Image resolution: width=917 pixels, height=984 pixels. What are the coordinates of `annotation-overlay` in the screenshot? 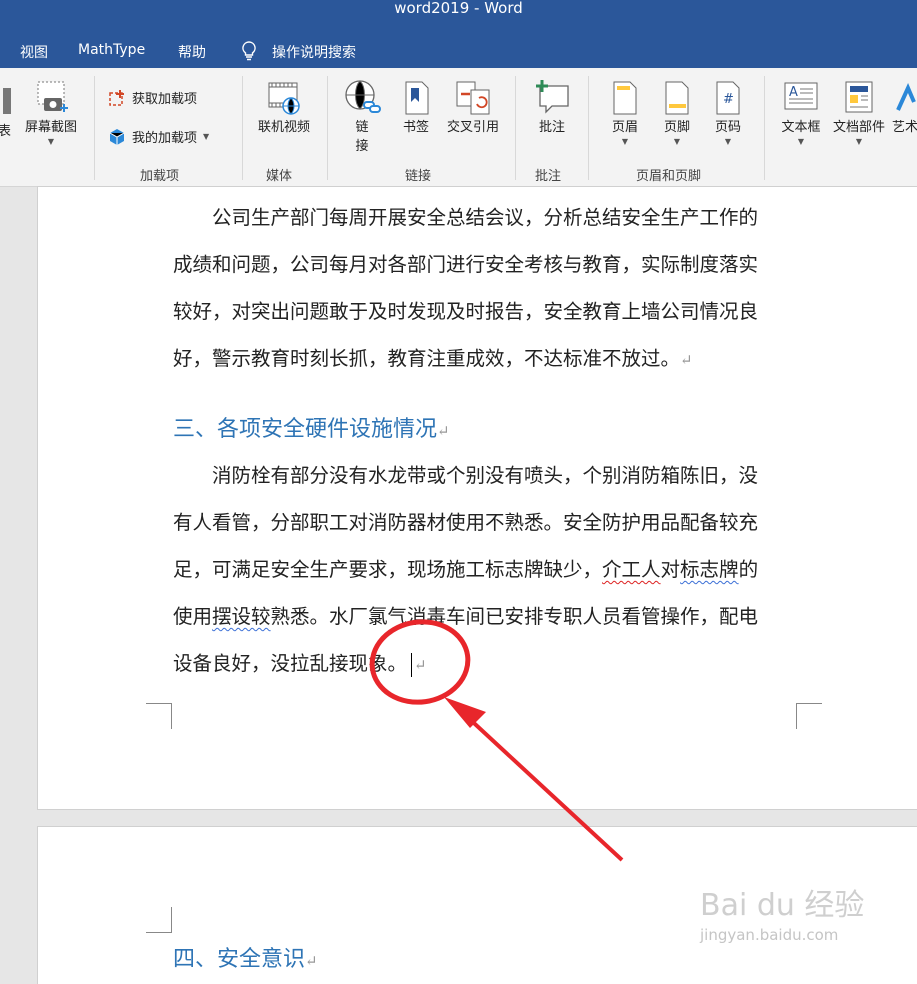 It's located at (496, 740).